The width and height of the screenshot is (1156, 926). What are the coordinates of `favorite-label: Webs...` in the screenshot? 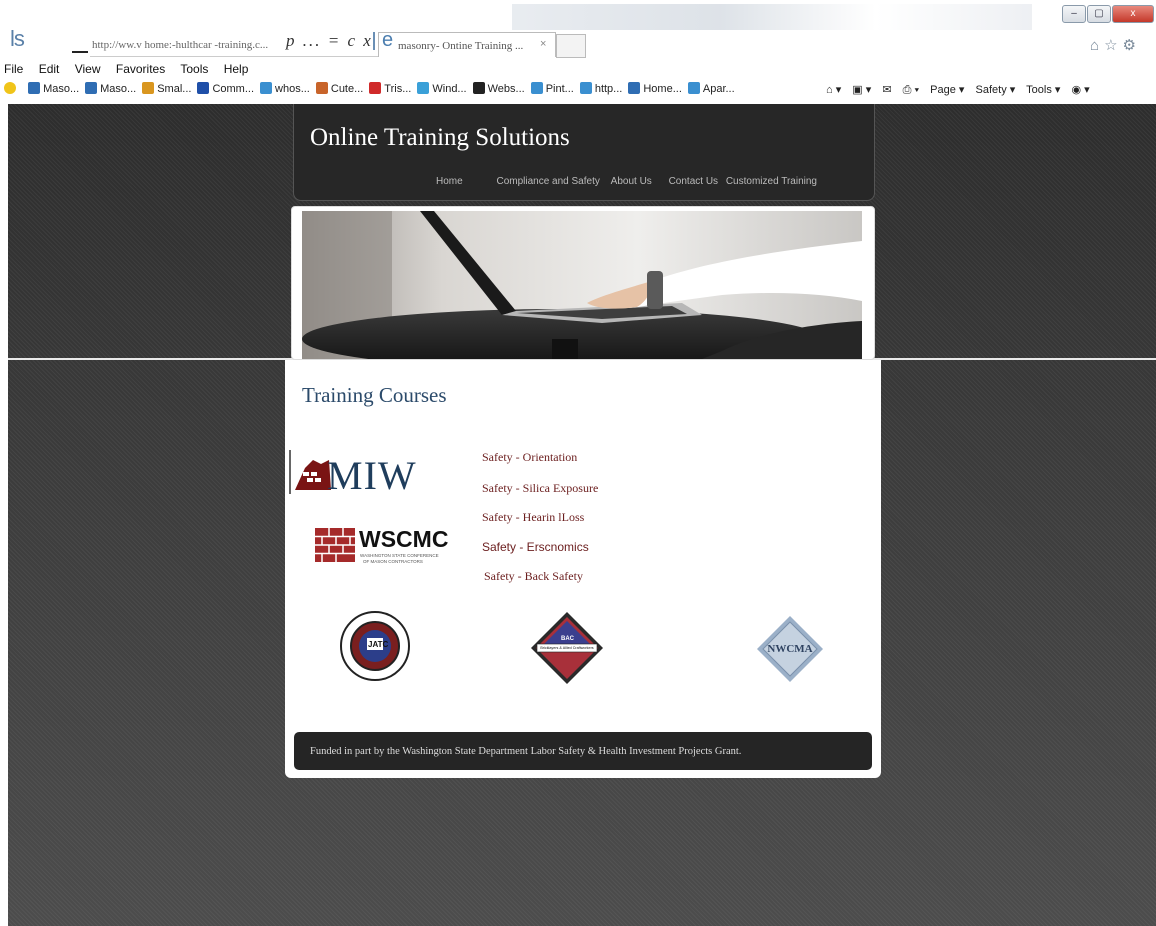 It's located at (506, 89).